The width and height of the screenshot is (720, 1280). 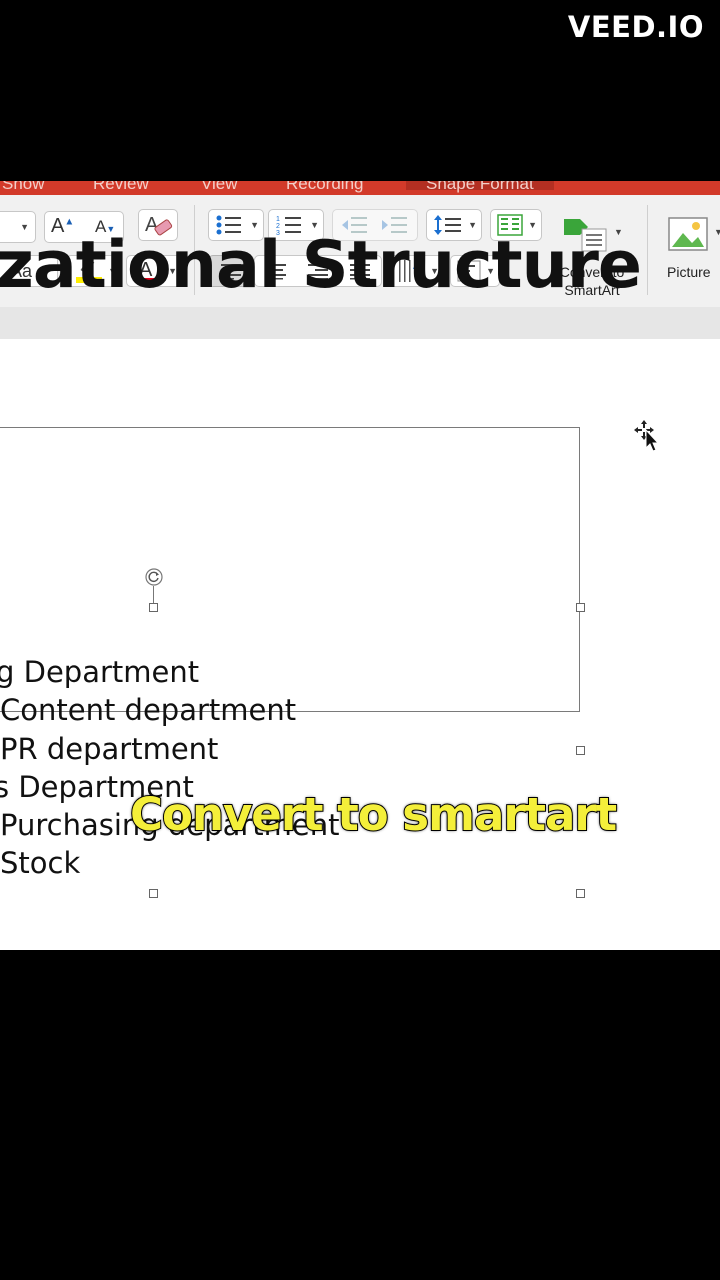 I want to click on tab-slide-show: Show, so click(x=23, y=187).